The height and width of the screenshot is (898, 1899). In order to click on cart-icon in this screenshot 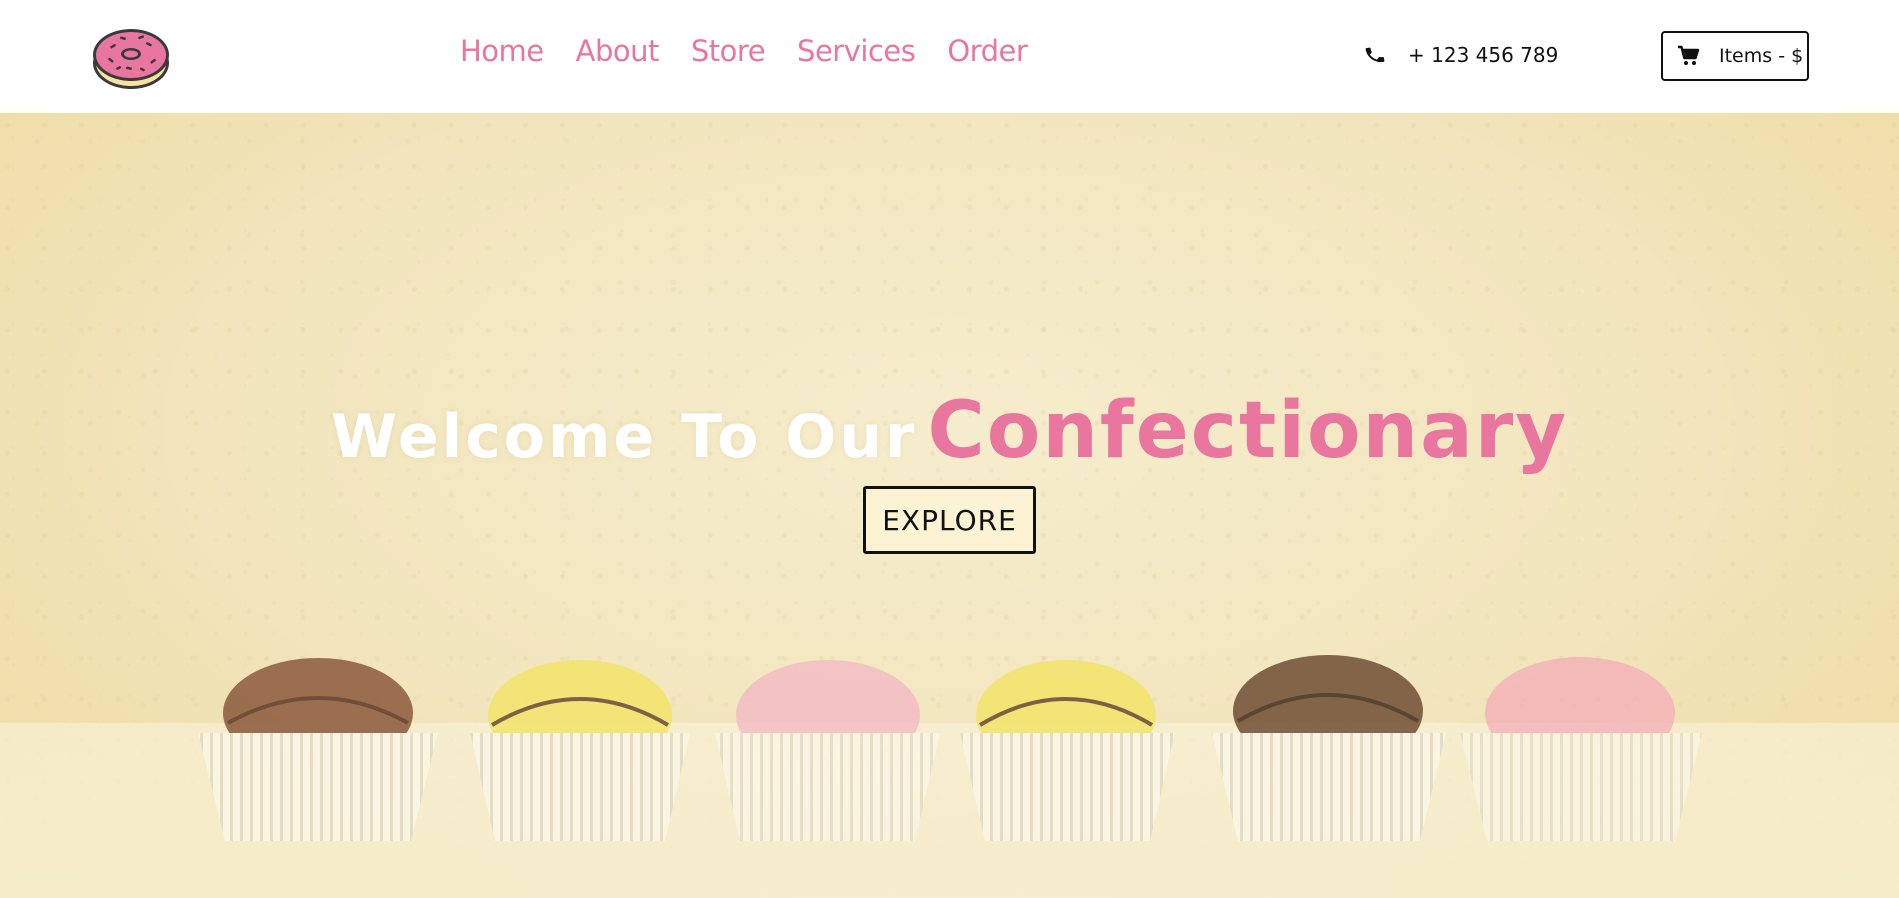, I will do `click(1689, 56)`.